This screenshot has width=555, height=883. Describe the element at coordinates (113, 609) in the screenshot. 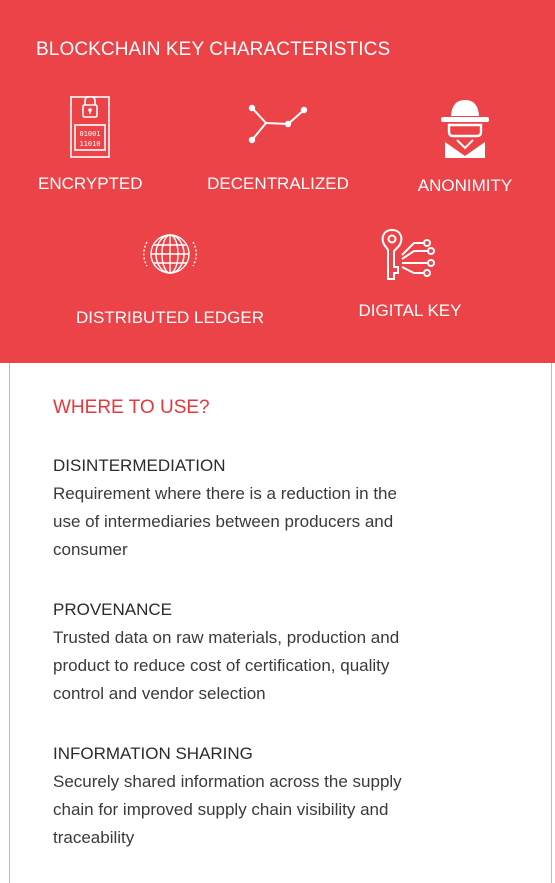

I see `section-title-provenance: PROVENANCE` at that location.